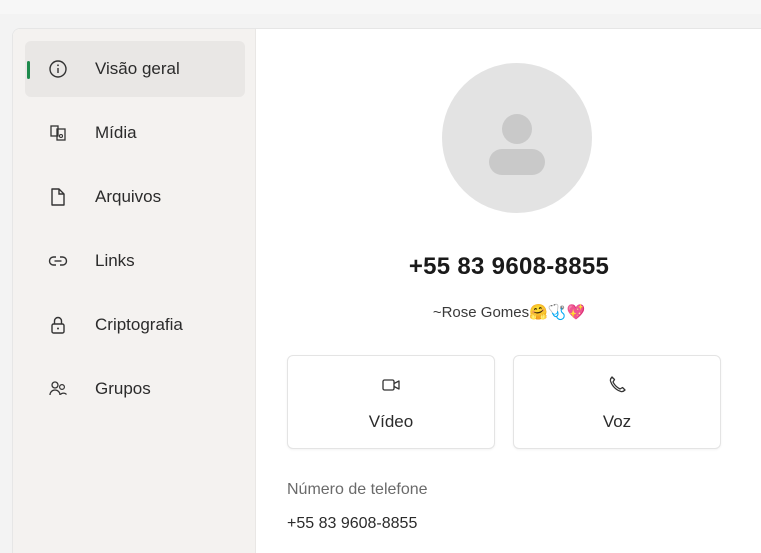 Image resolution: width=761 pixels, height=553 pixels. Describe the element at coordinates (58, 197) in the screenshot. I see `file-icon` at that location.